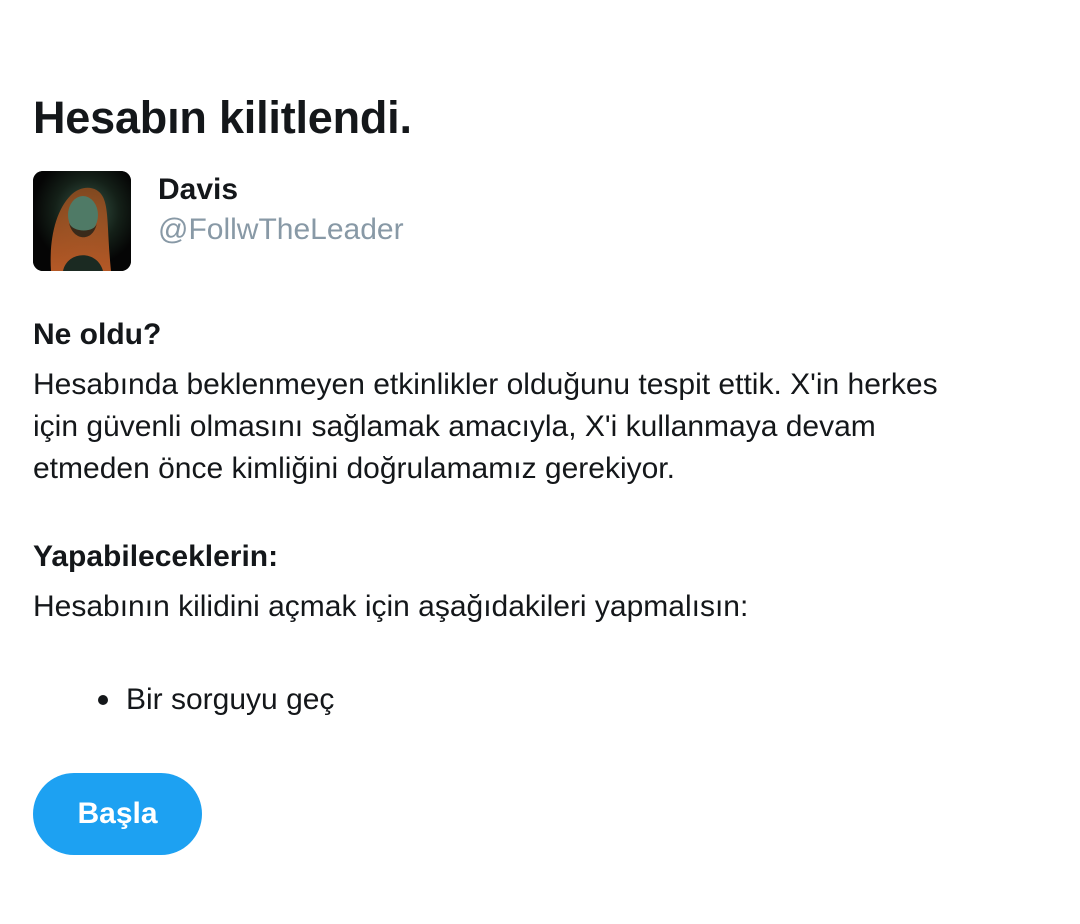 Image resolution: width=1080 pixels, height=924 pixels. I want to click on avatar, so click(82, 221).